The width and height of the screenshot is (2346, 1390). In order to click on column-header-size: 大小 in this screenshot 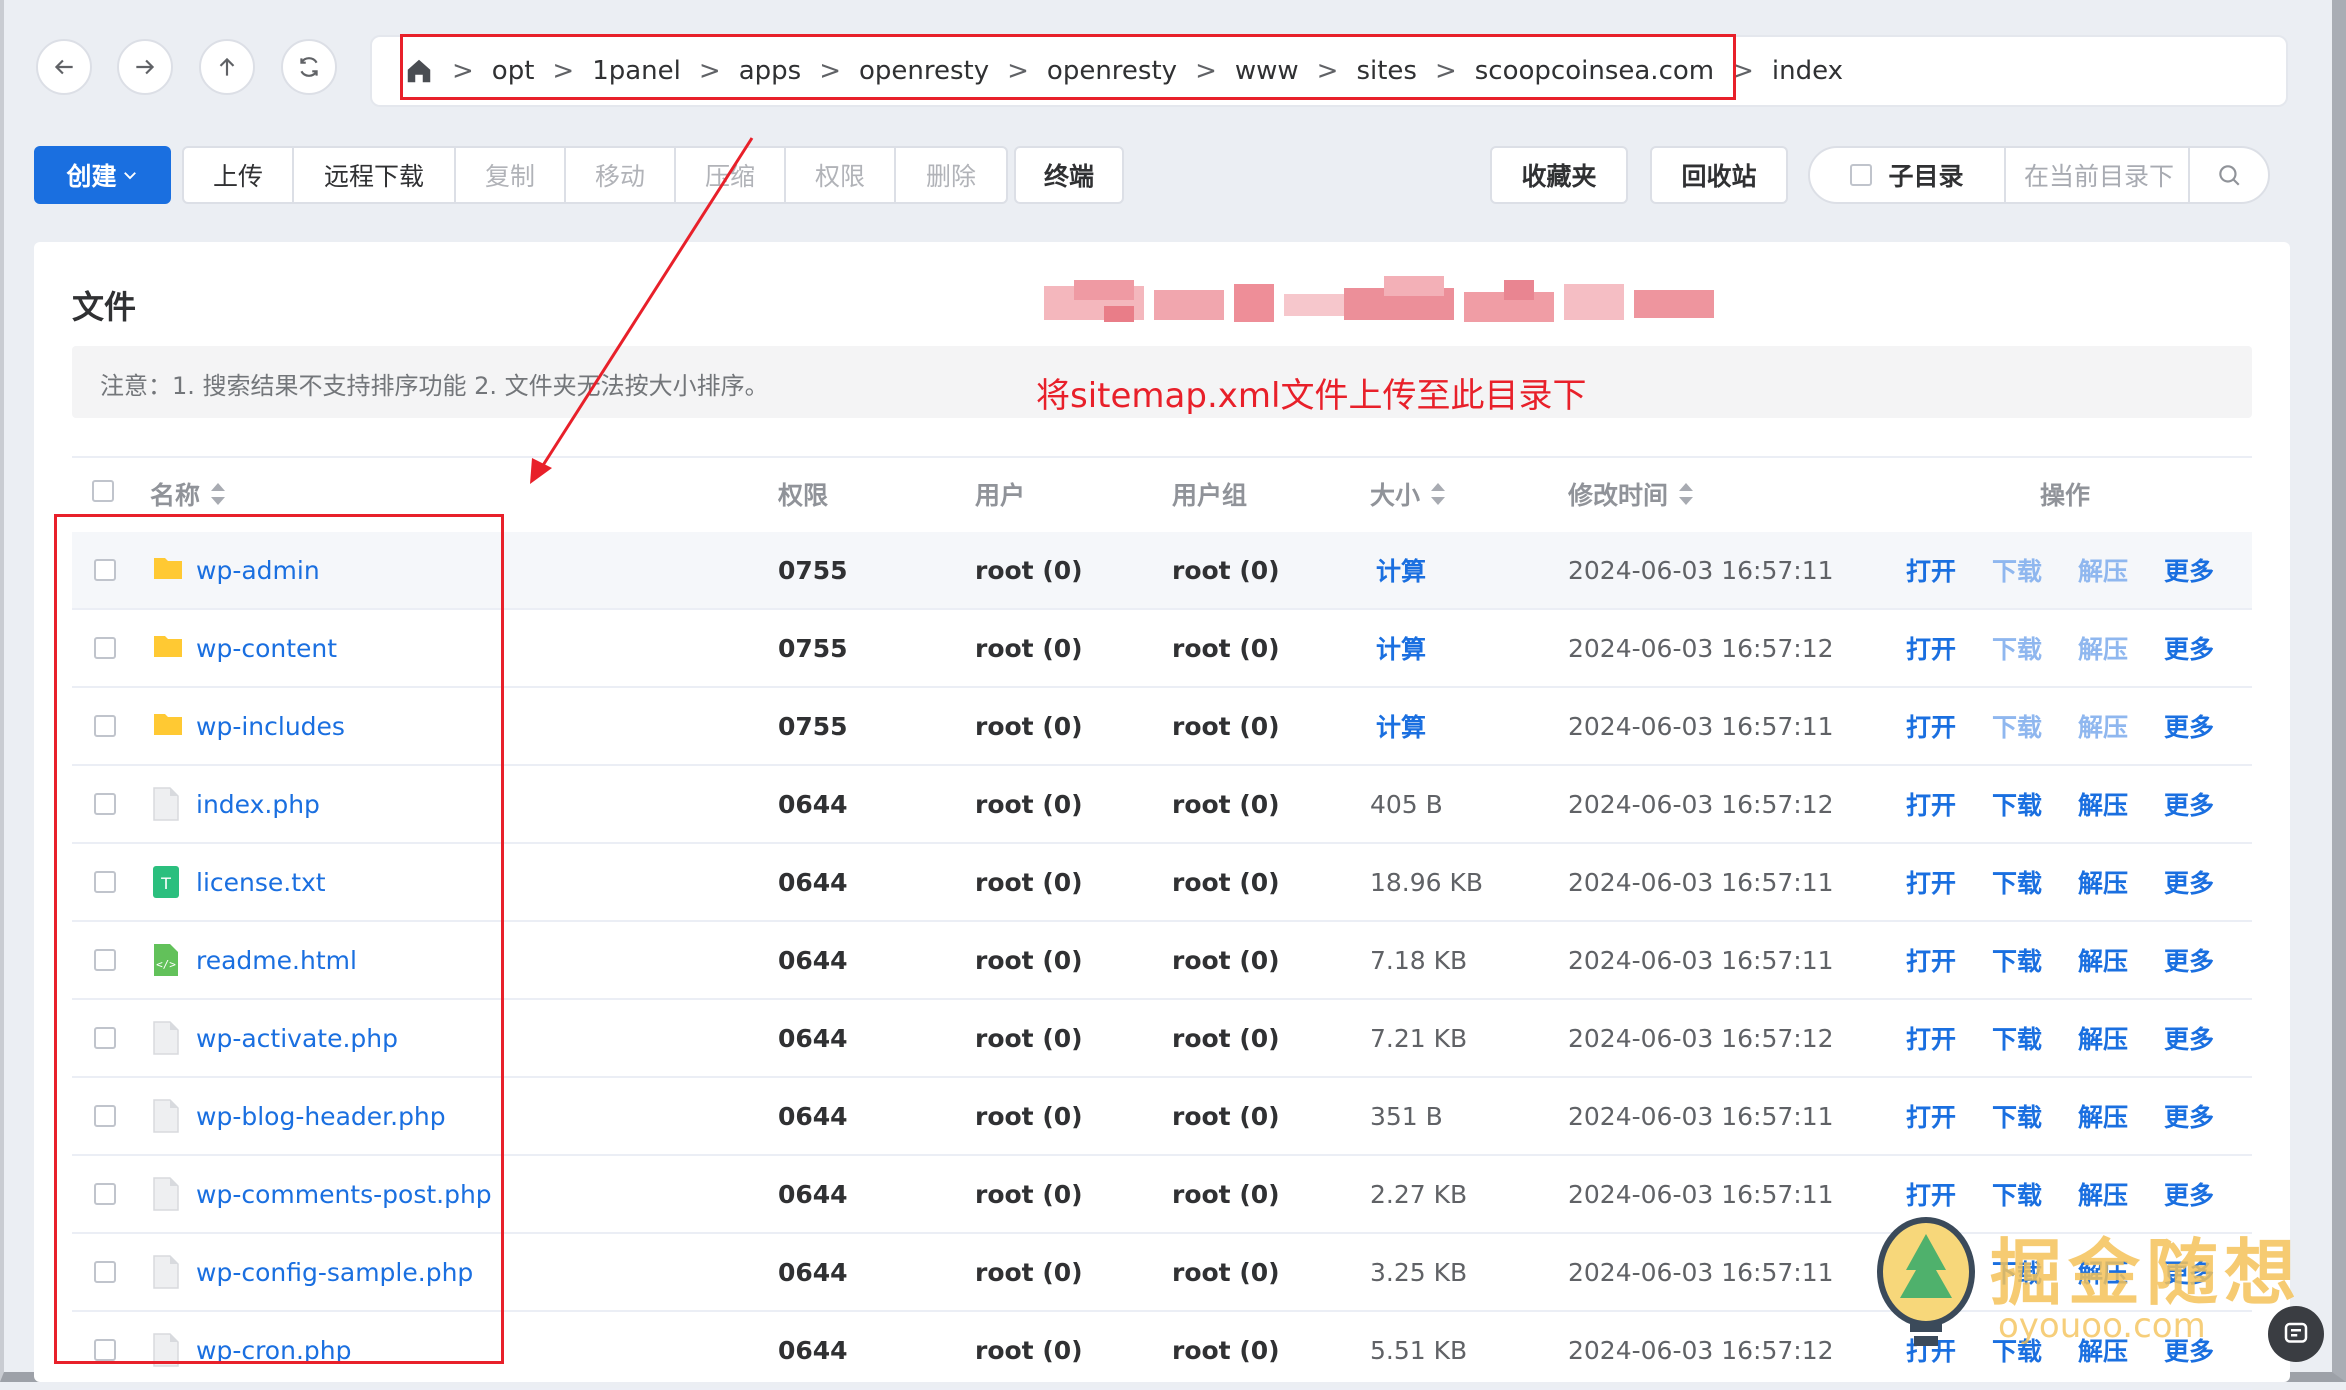, I will do `click(1408, 494)`.